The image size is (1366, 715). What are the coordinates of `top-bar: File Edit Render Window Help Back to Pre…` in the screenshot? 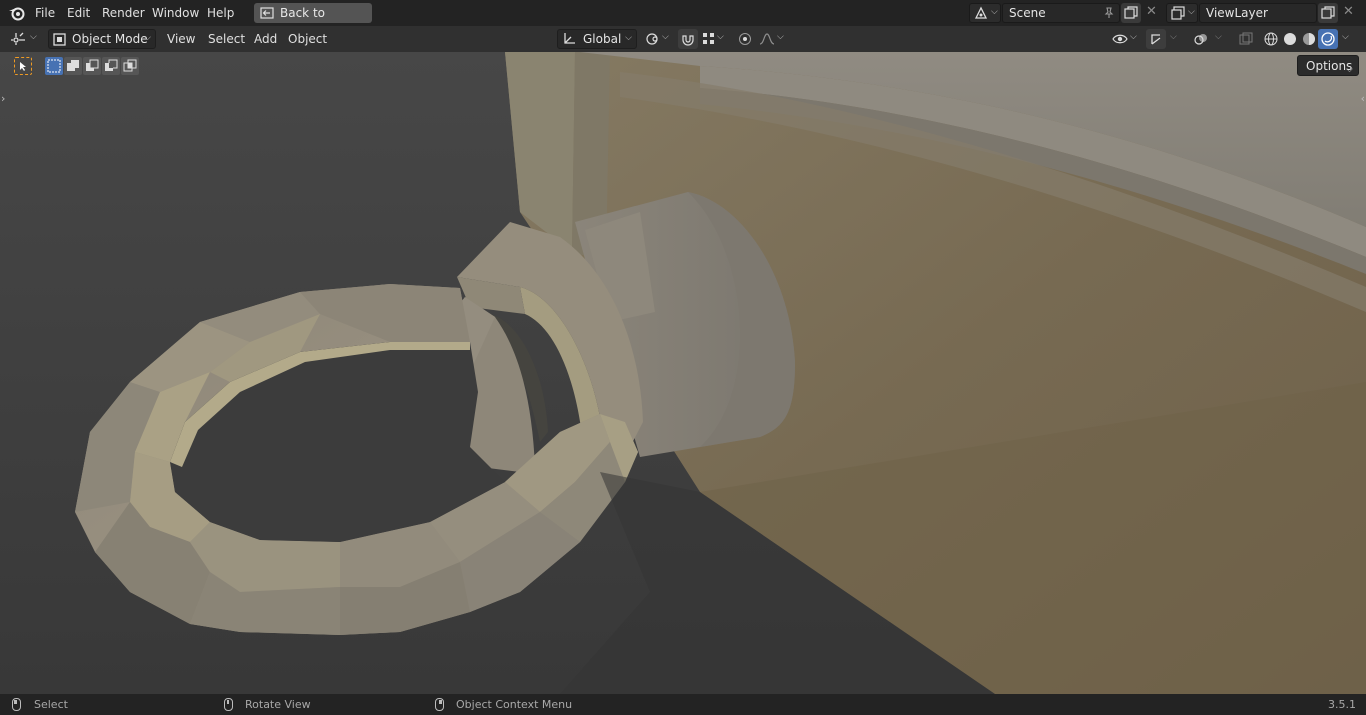 It's located at (683, 20).